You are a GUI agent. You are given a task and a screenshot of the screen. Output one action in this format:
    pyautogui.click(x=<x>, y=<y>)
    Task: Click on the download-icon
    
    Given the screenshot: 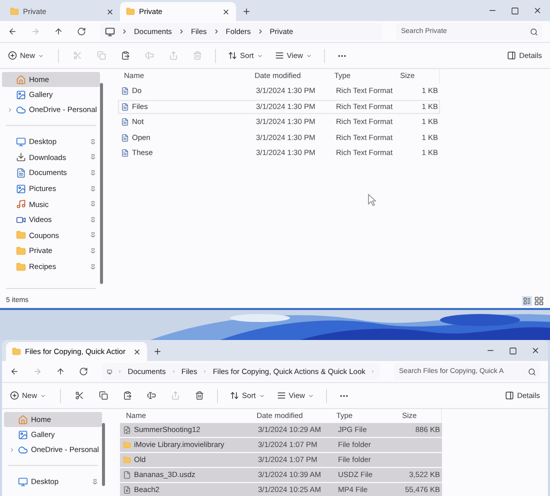 What is the action you would take?
    pyautogui.click(x=21, y=157)
    